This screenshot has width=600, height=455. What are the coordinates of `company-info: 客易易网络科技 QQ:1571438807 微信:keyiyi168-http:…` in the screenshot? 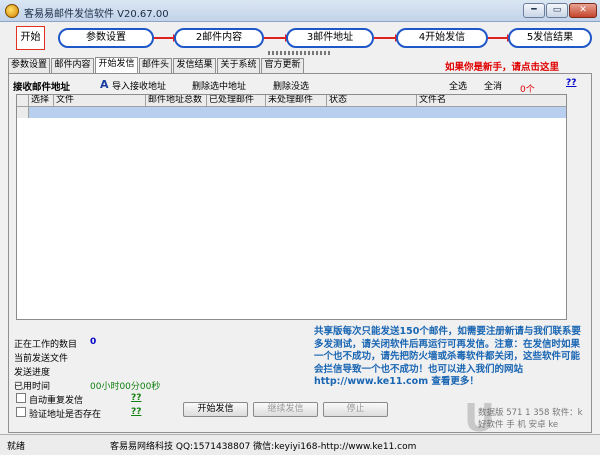 It's located at (263, 447).